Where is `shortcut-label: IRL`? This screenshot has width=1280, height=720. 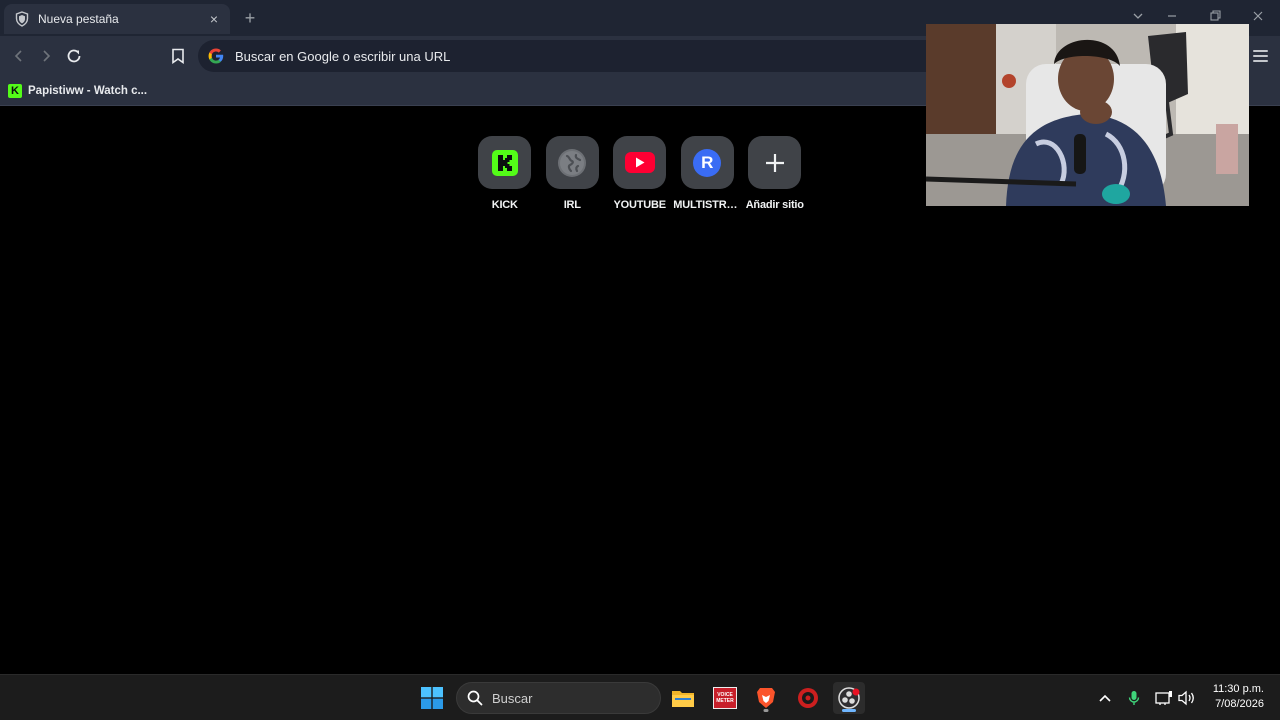 shortcut-label: IRL is located at coordinates (572, 205).